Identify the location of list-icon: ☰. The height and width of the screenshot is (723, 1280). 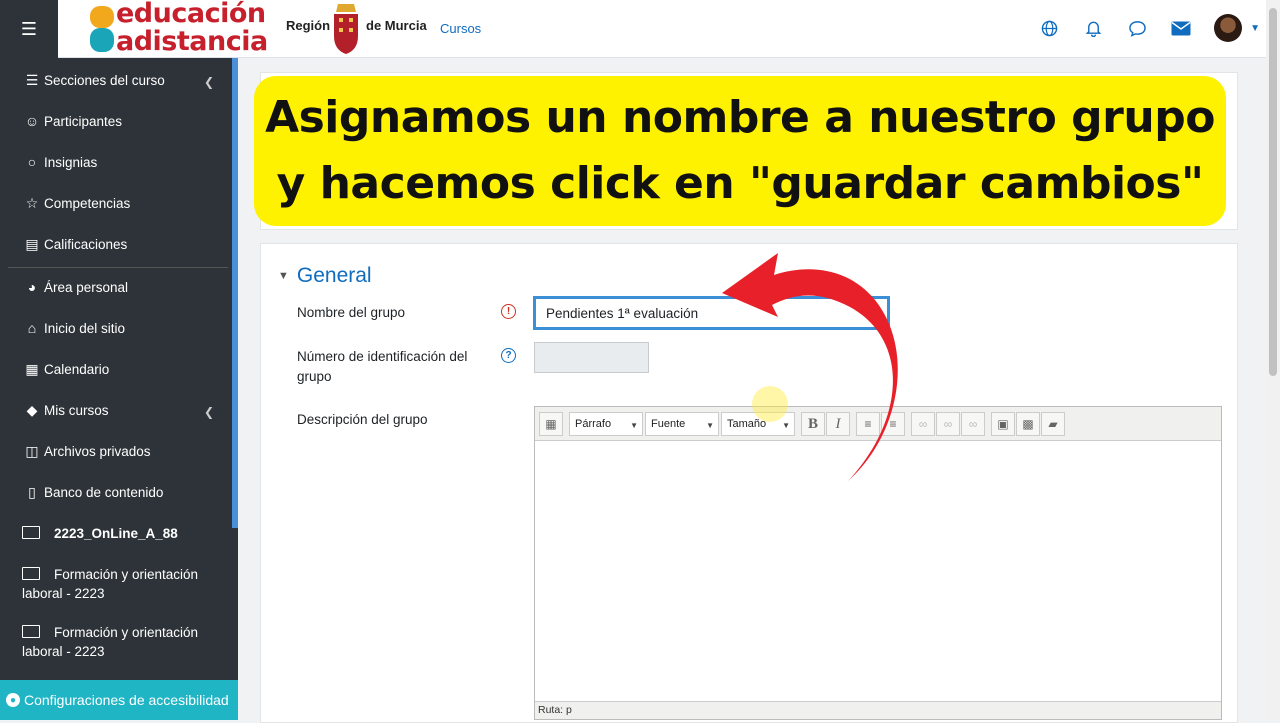
(32, 80).